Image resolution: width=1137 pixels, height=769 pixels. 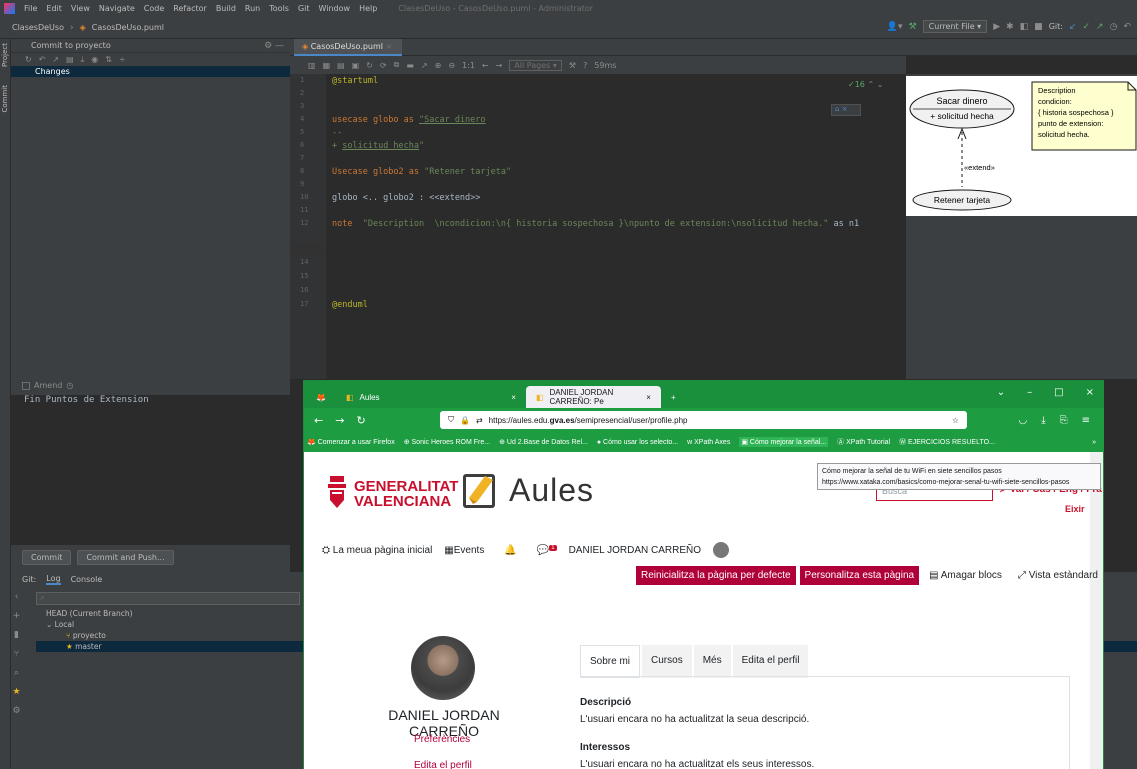 I want to click on commit-button: Commit, so click(x=47, y=557).